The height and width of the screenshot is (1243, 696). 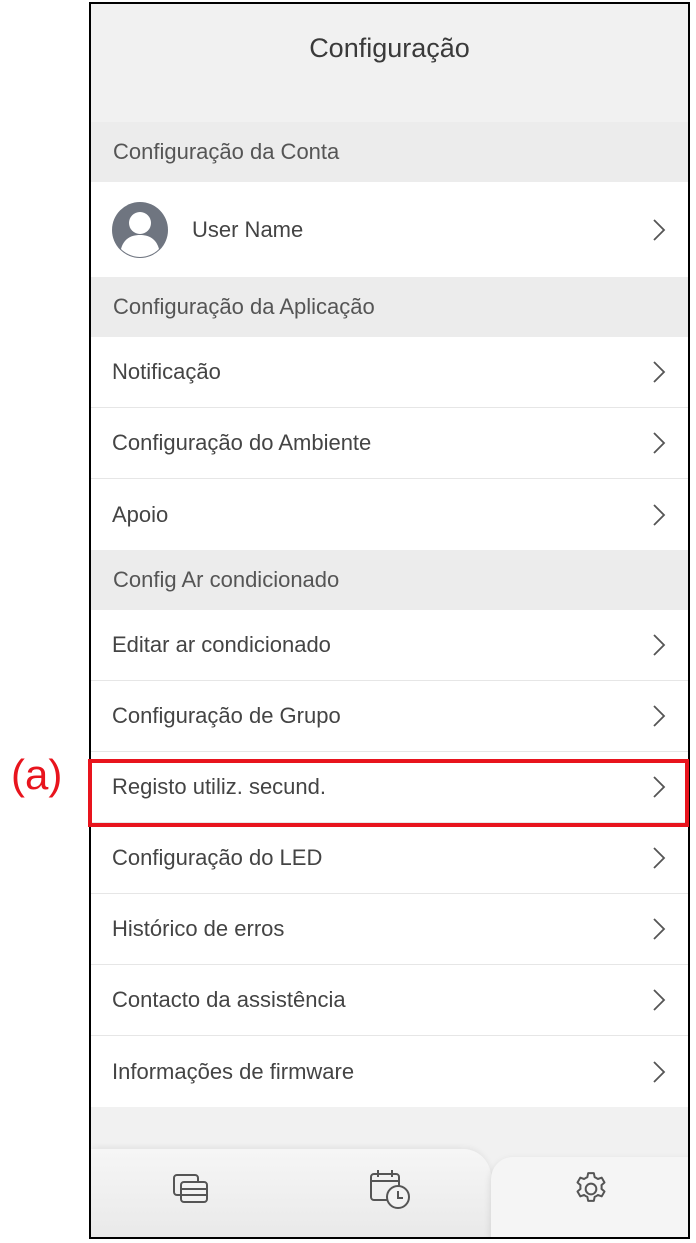 What do you see at coordinates (389, 858) in the screenshot?
I see `menu-item-led-settings: Configuração do LED` at bounding box center [389, 858].